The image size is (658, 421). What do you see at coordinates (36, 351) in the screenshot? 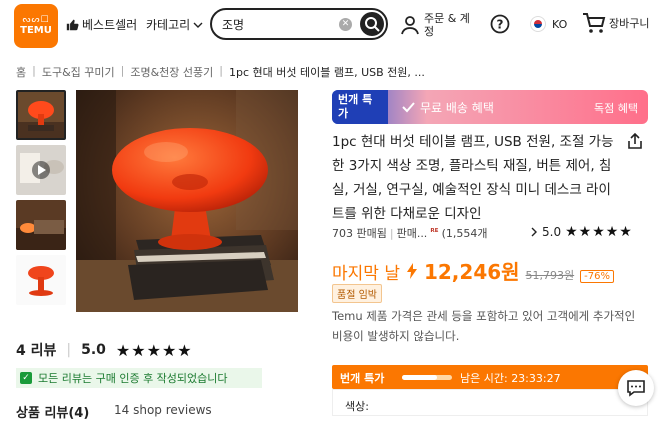
I see `review-count: 4 리뷰` at bounding box center [36, 351].